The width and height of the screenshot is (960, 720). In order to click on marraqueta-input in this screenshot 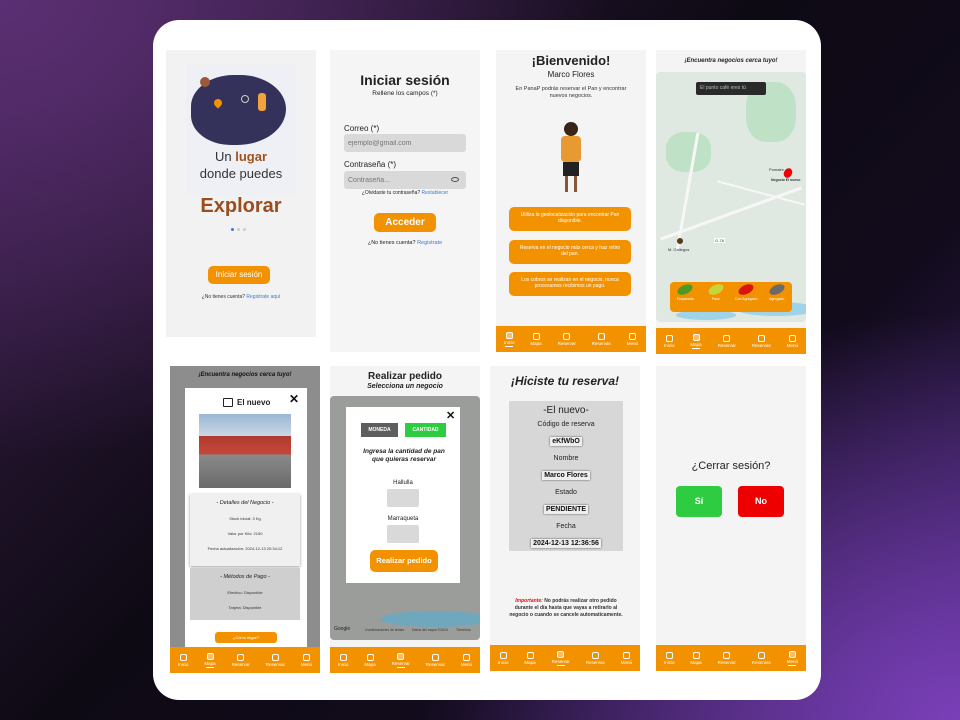, I will do `click(403, 534)`.